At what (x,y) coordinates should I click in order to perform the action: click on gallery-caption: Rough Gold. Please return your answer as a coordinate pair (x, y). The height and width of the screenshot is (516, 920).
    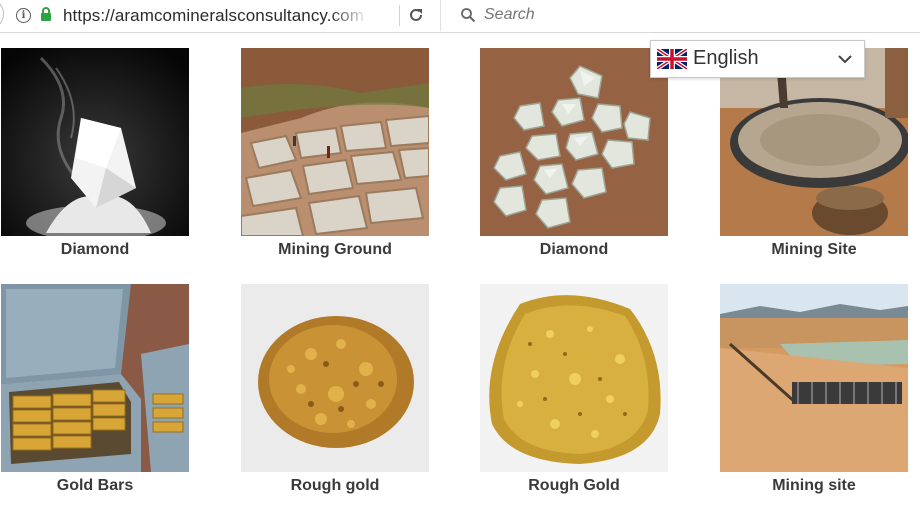
    Looking at the image, I should click on (574, 486).